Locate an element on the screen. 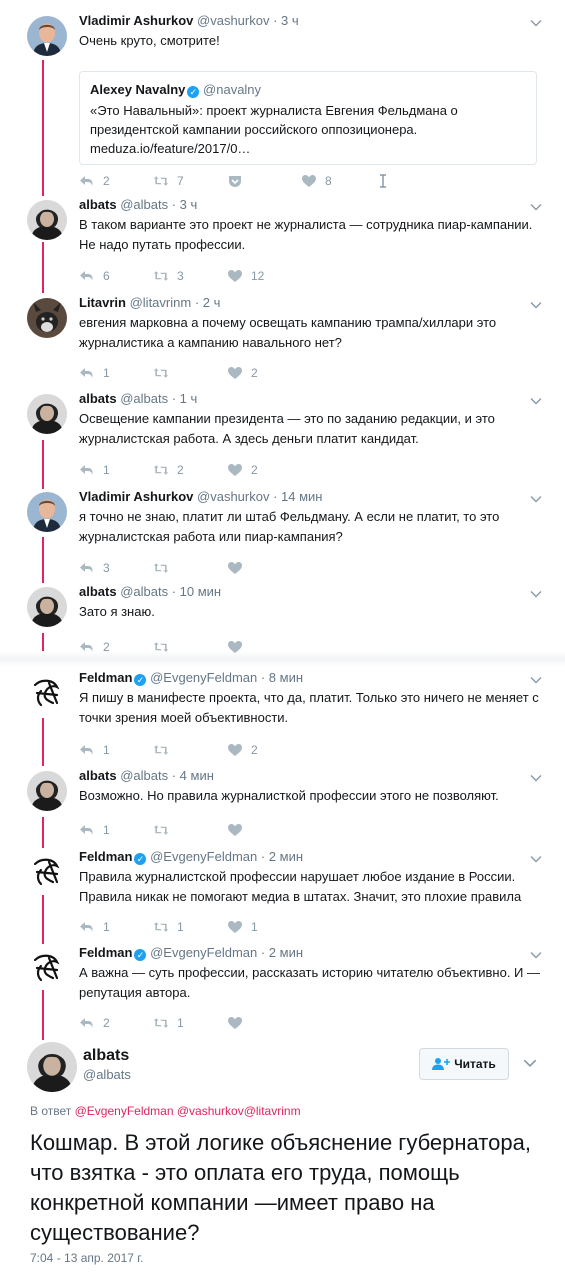  retweet-button: 3 is located at coordinates (190, 276).